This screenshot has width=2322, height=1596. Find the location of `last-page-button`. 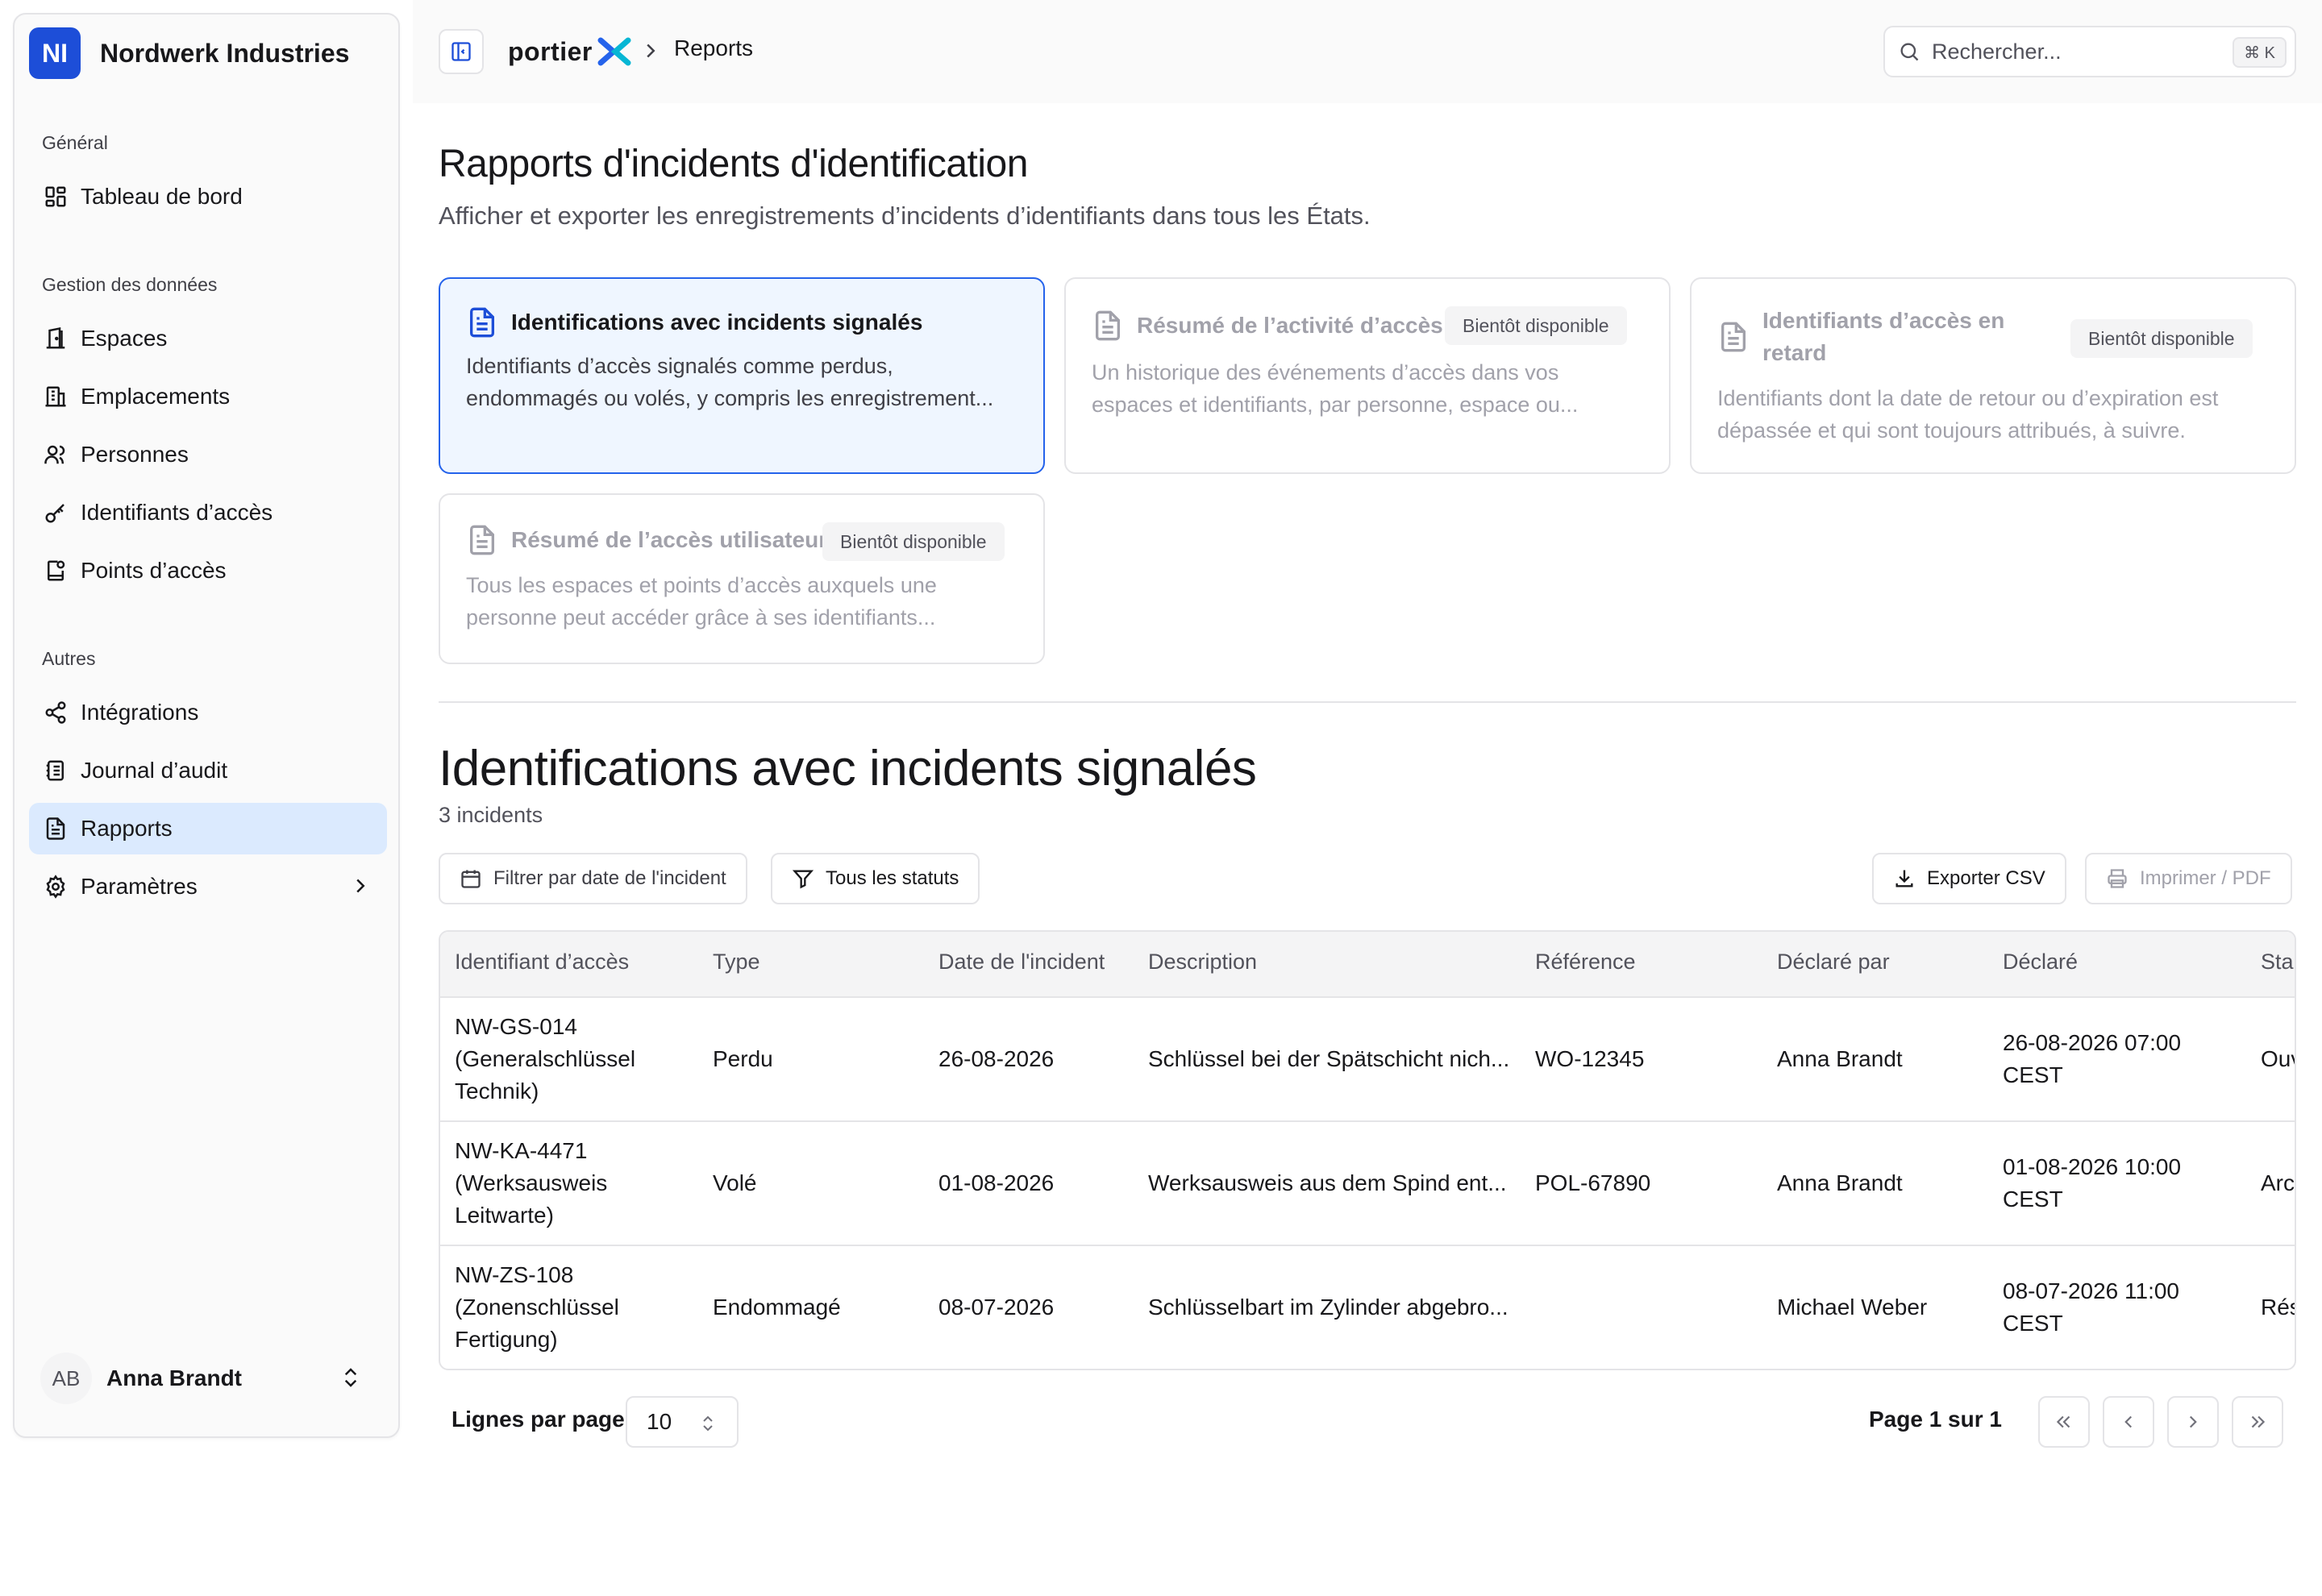

last-page-button is located at coordinates (2257, 1422).